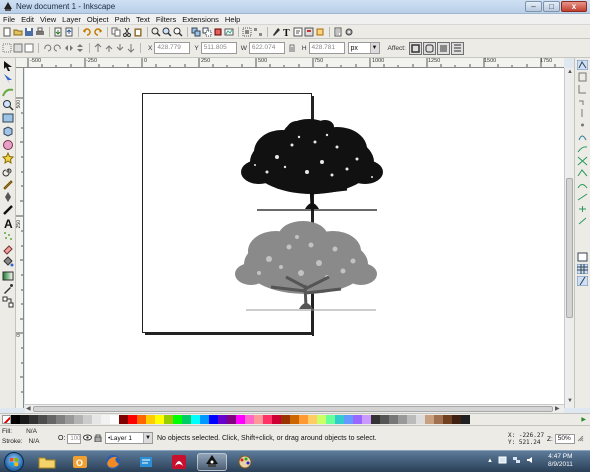 The width and height of the screenshot is (590, 472). What do you see at coordinates (196, 32) in the screenshot?
I see `duplicate-icon` at bounding box center [196, 32].